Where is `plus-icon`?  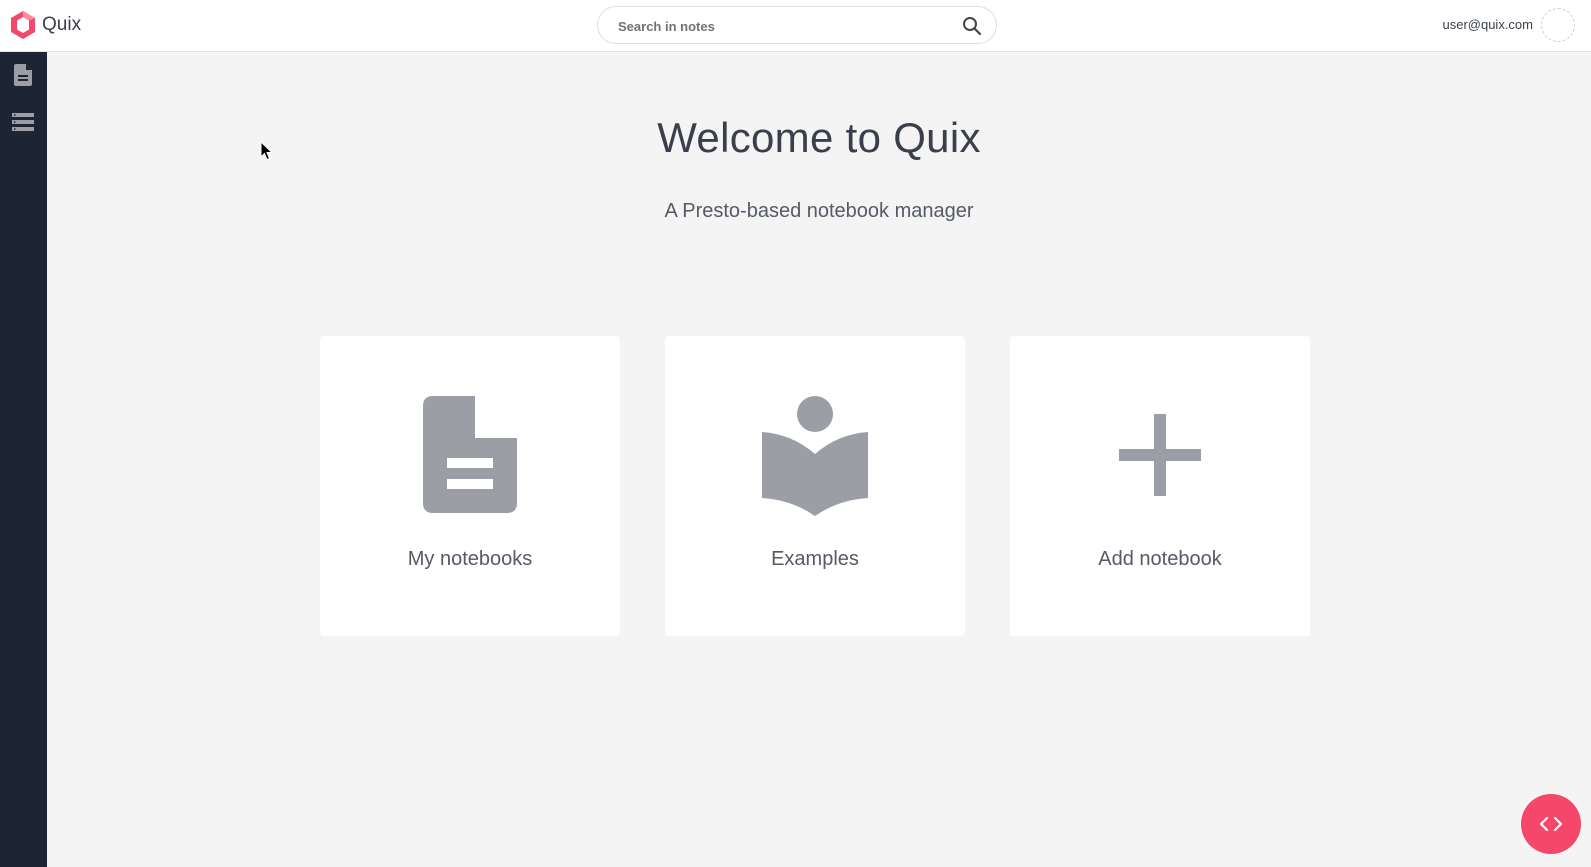
plus-icon is located at coordinates (1160, 455).